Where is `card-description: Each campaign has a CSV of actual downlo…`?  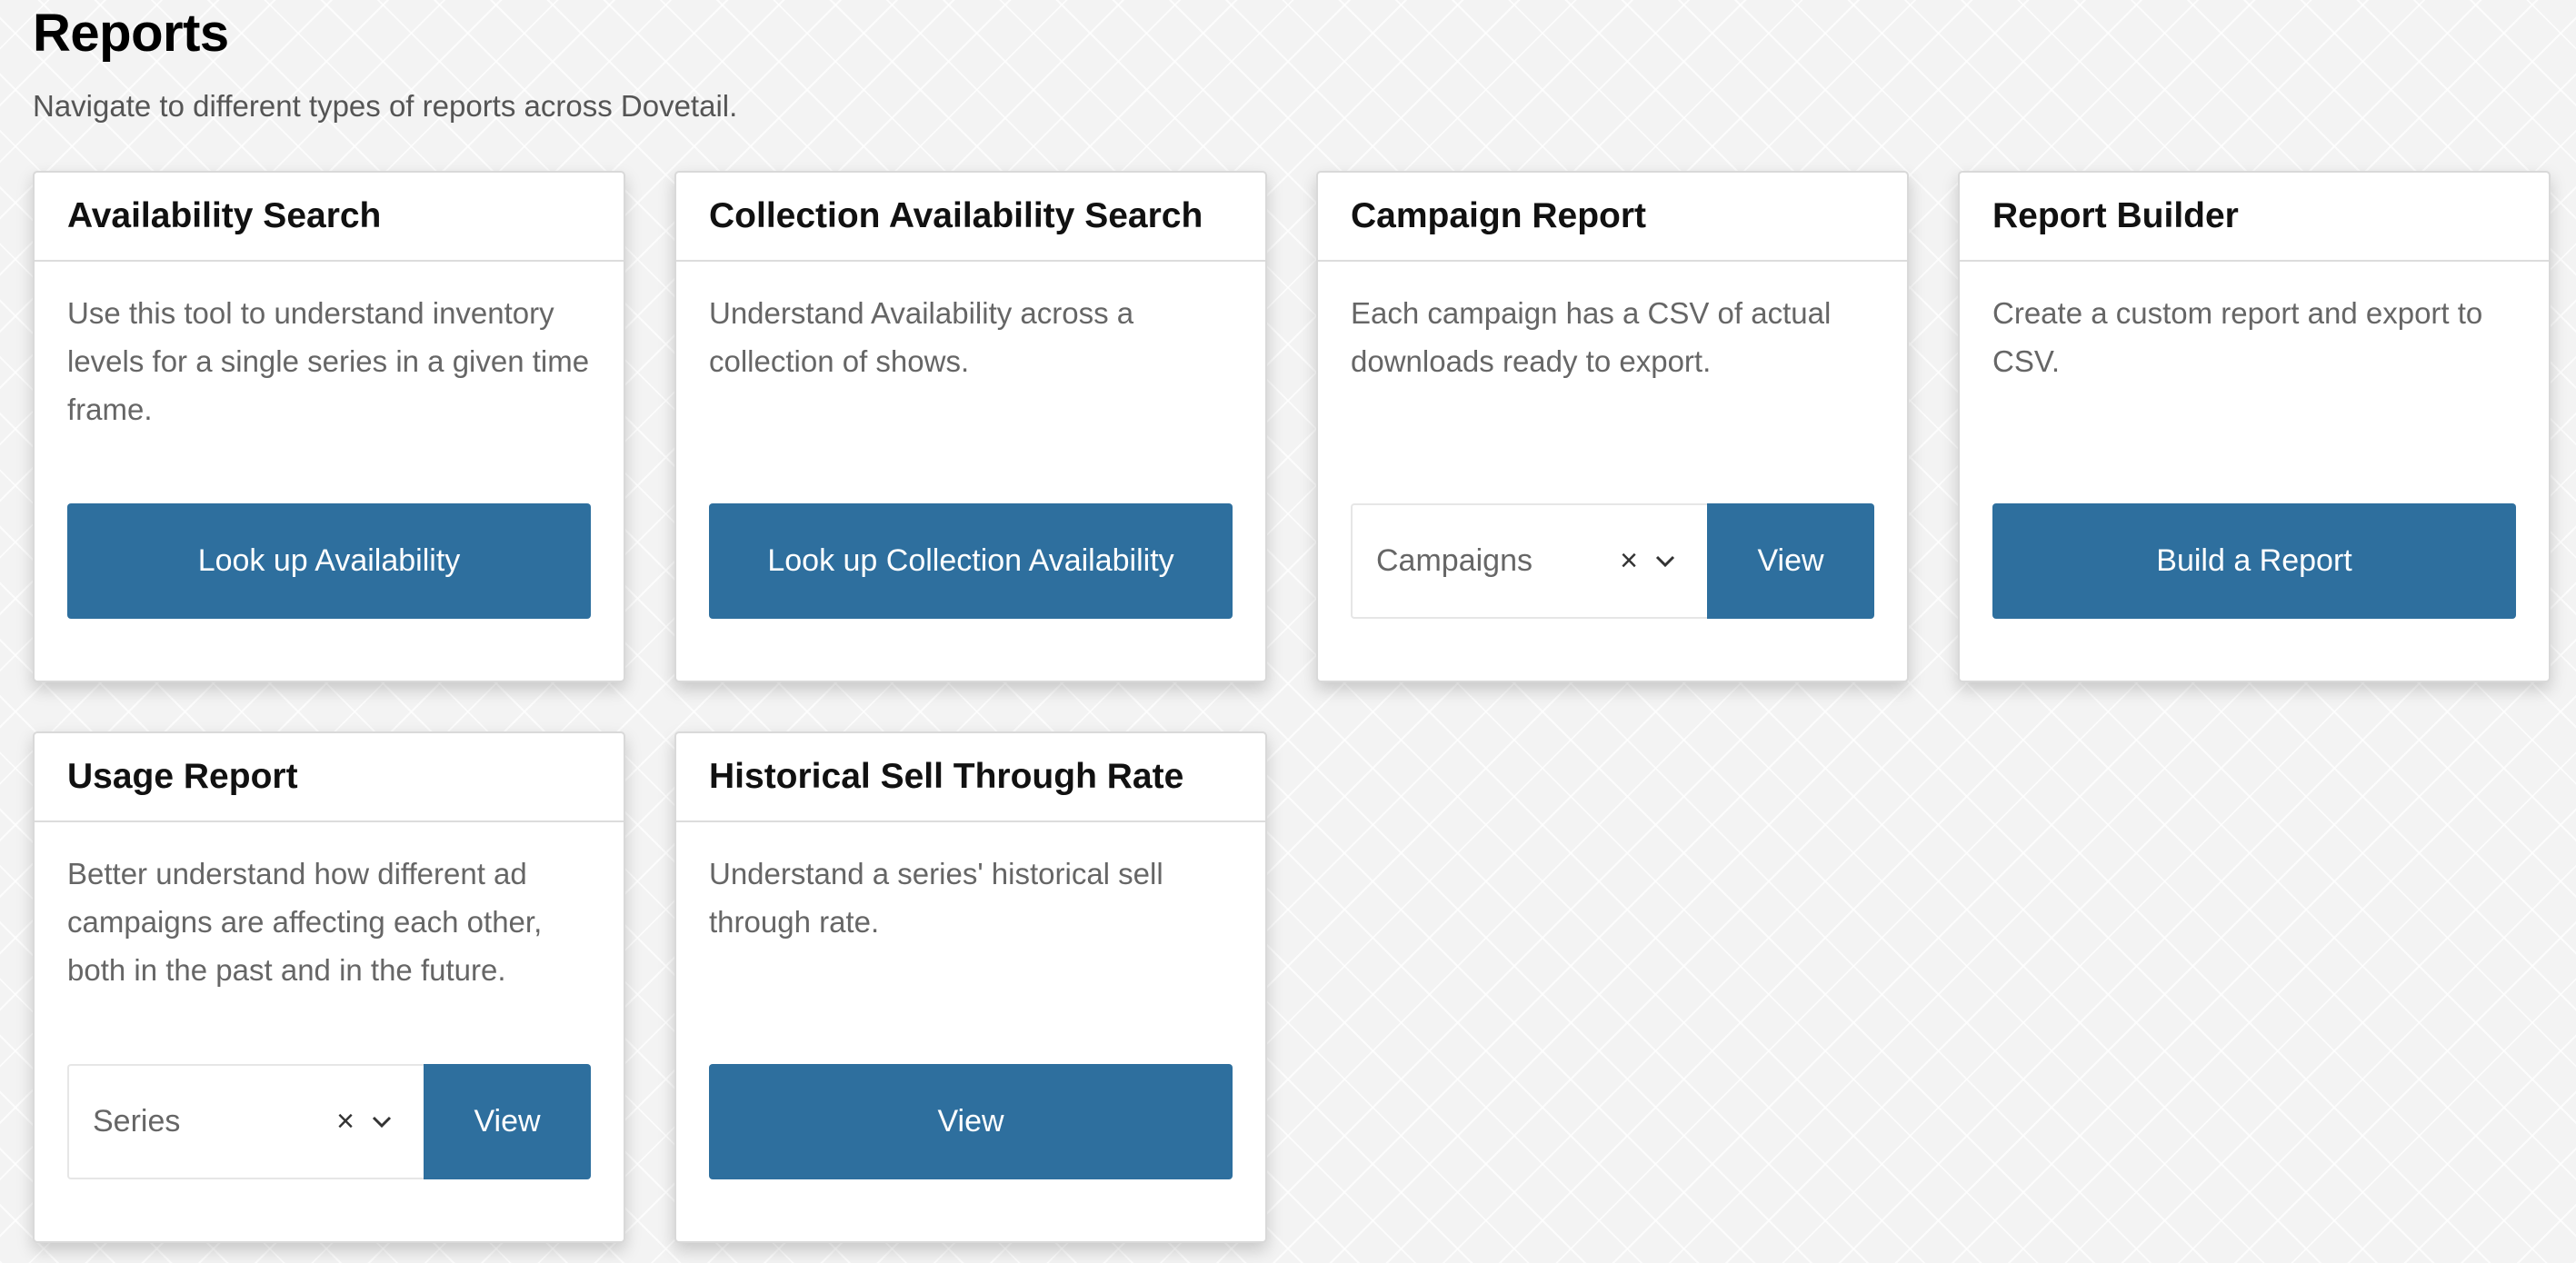
card-description: Each campaign has a CSV of actual downlo… is located at coordinates (1591, 337).